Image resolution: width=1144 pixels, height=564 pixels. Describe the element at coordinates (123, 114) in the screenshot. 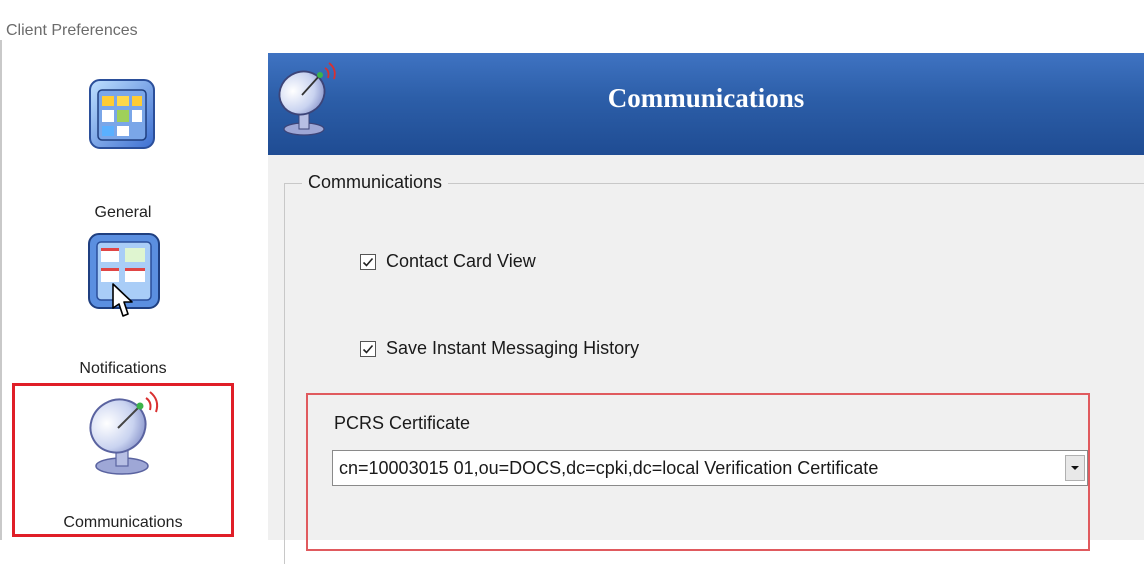

I see `general-icon` at that location.